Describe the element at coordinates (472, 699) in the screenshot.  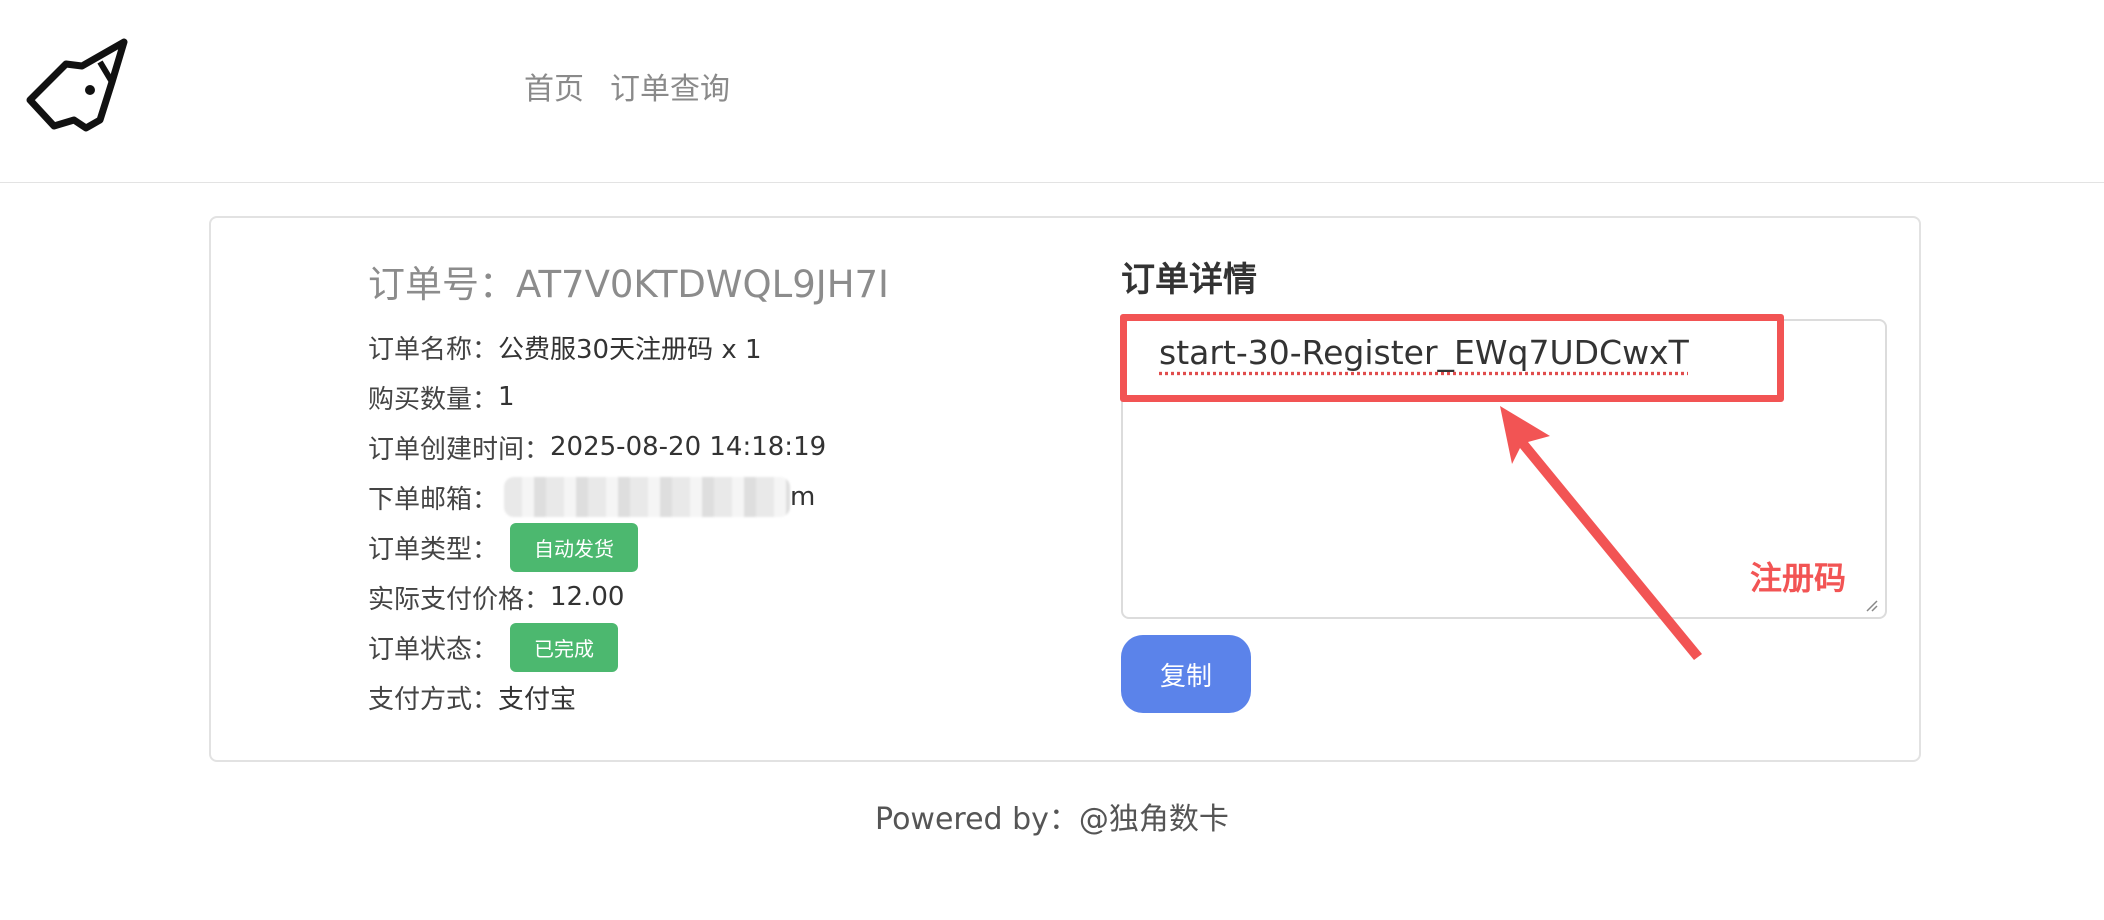
I see `order-payment-row: 支付方式： 支付宝` at that location.